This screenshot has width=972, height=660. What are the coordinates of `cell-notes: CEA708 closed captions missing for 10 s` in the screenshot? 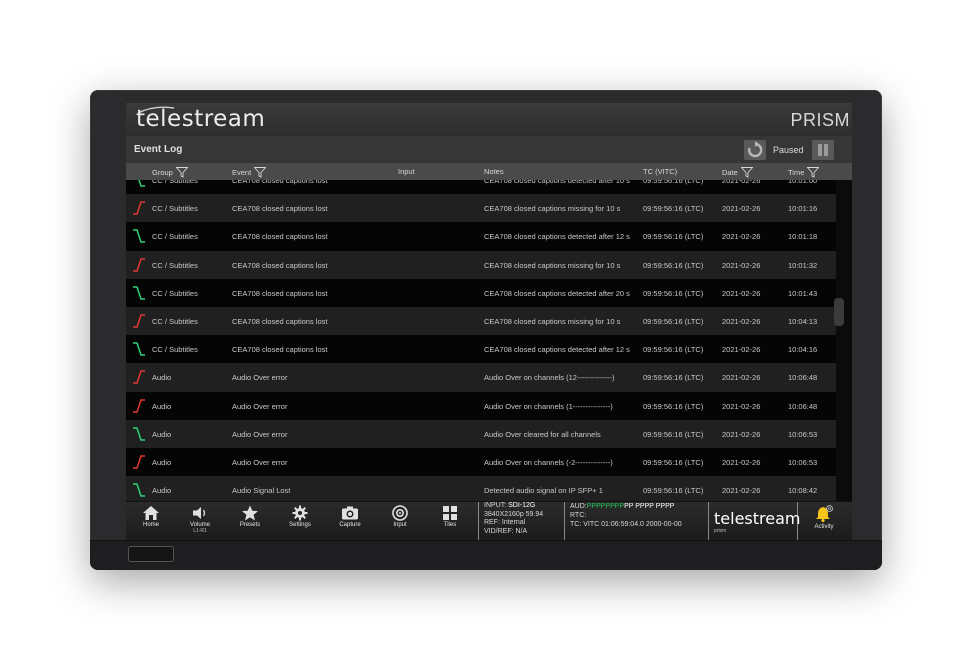 It's located at (552, 209).